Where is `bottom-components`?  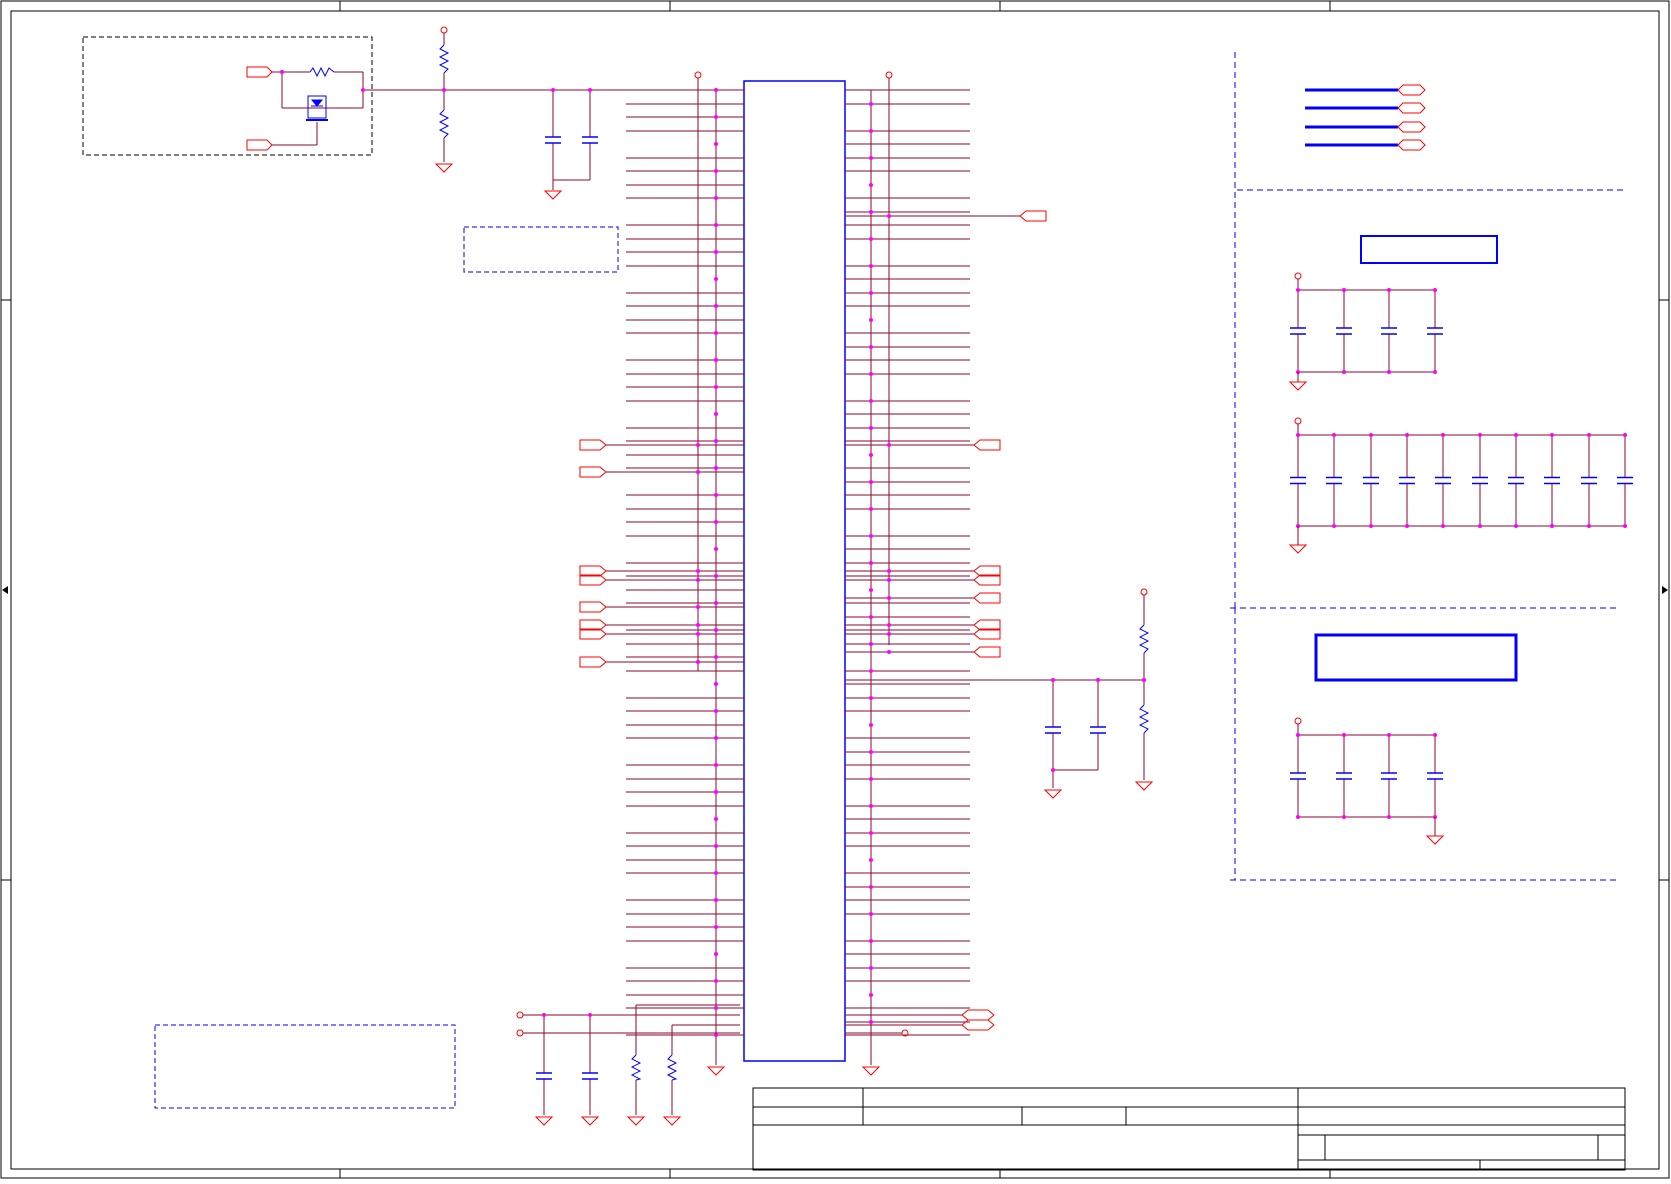 bottom-components is located at coordinates (628, 1065).